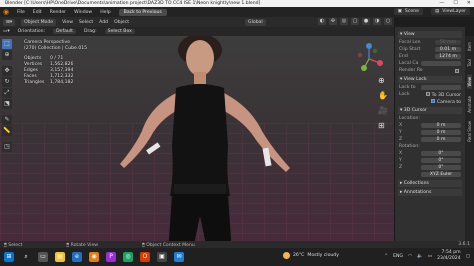 This screenshot has height=266, width=474. Describe the element at coordinates (430, 192) in the screenshot. I see `annotations-section-header: ▸ Annotations` at that location.